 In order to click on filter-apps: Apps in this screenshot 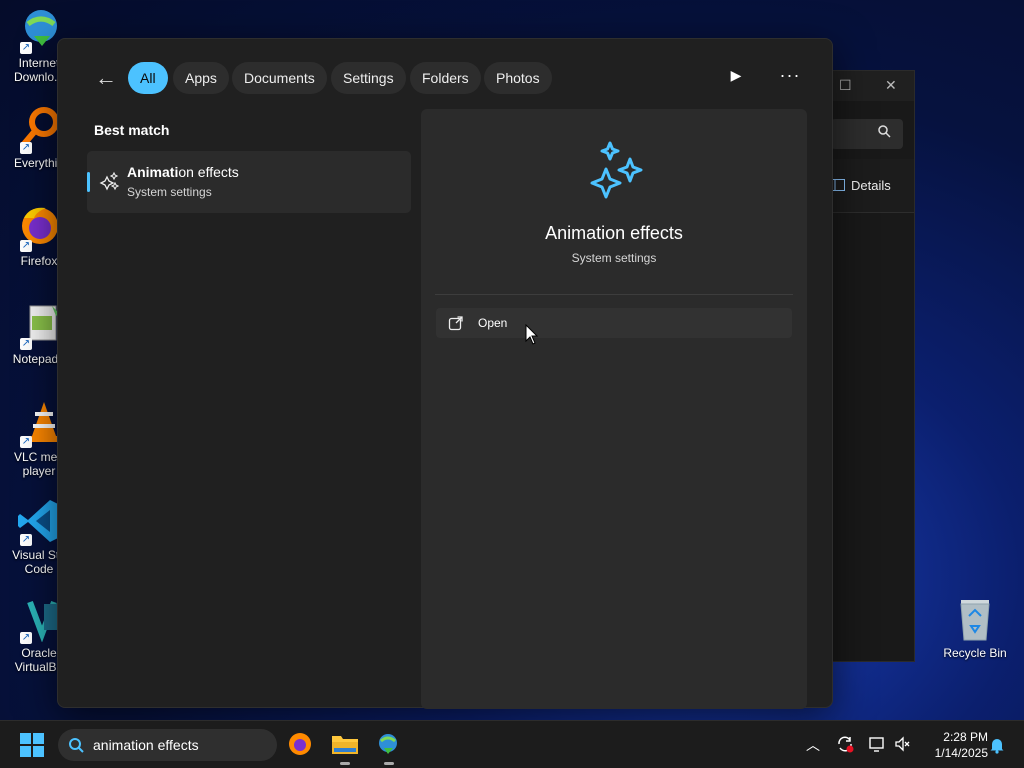, I will do `click(201, 78)`.